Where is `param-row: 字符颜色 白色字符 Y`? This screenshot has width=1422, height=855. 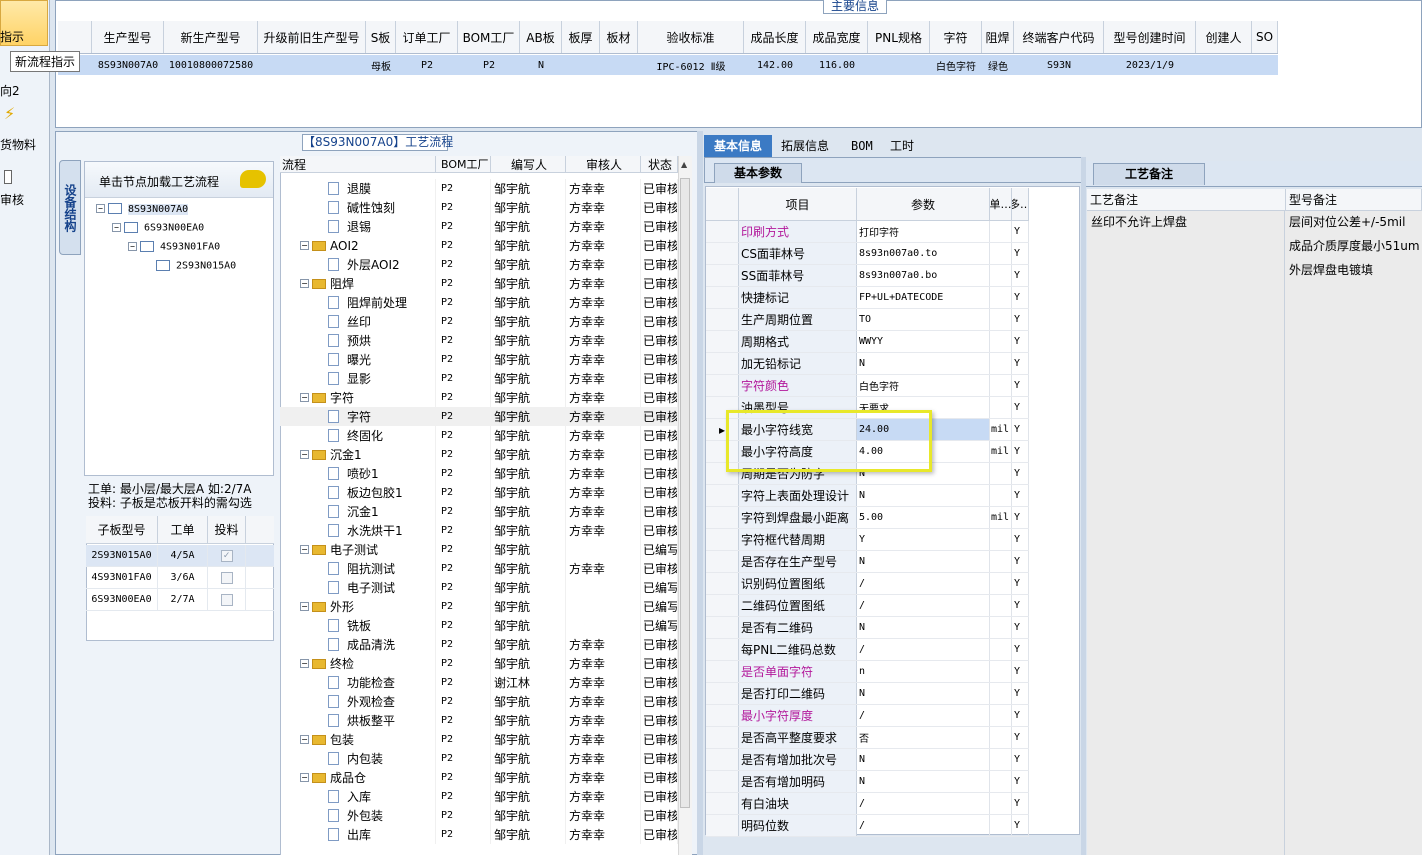
param-row: 字符颜色 白色字符 Y is located at coordinates (867, 386).